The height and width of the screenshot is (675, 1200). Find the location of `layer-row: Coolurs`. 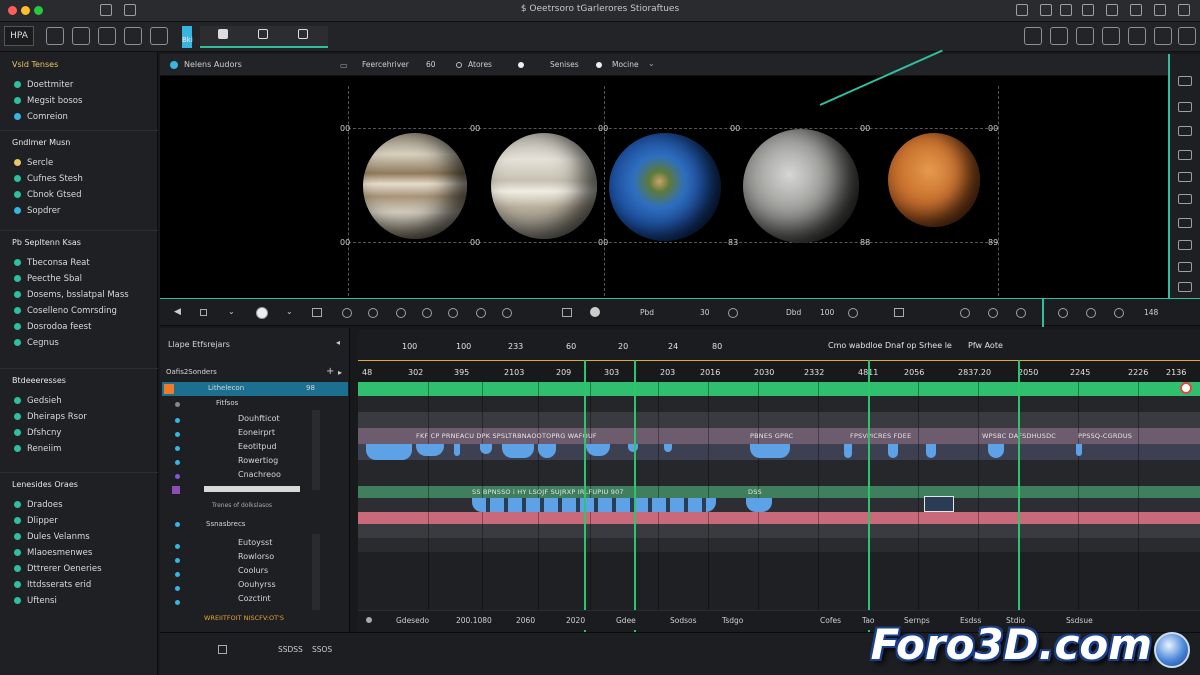

layer-row: Coolurs is located at coordinates (253, 570).